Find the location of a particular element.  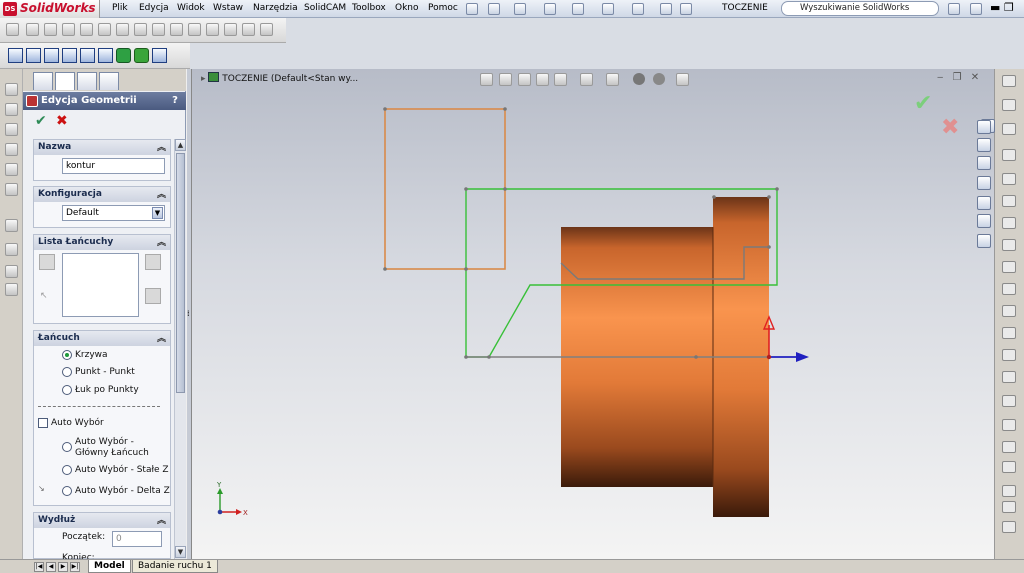

strip-tool-10-icon is located at coordinates (11, 289).